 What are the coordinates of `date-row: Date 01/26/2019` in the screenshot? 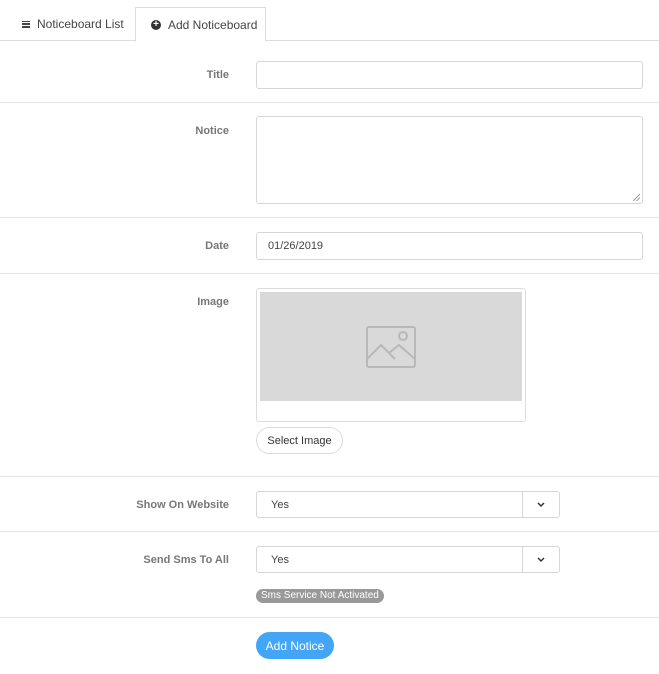 It's located at (329, 246).